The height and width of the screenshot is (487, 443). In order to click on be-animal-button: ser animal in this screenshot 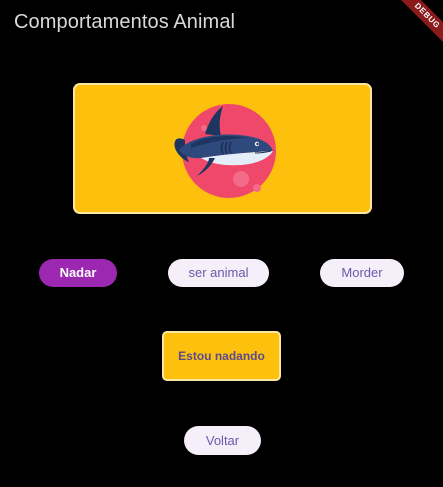, I will do `click(218, 273)`.